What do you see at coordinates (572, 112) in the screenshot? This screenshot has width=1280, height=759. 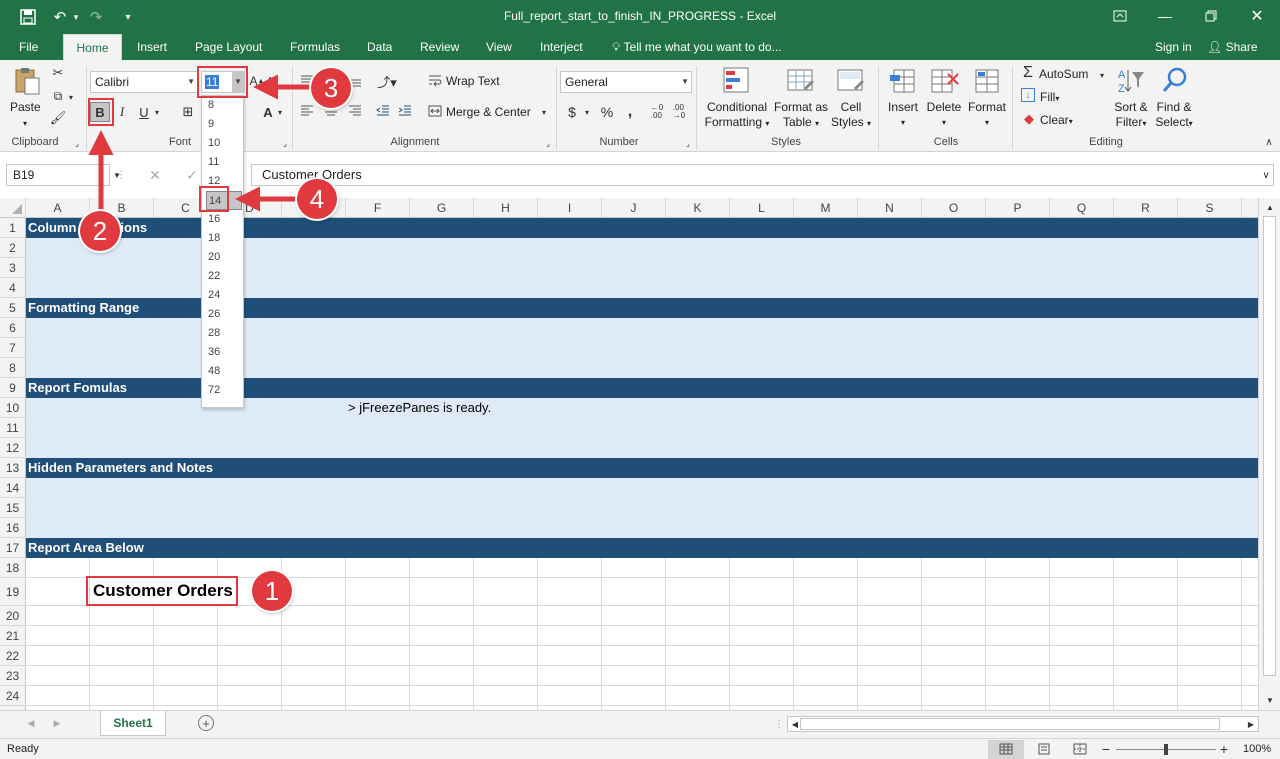 I see `currency-button: $` at bounding box center [572, 112].